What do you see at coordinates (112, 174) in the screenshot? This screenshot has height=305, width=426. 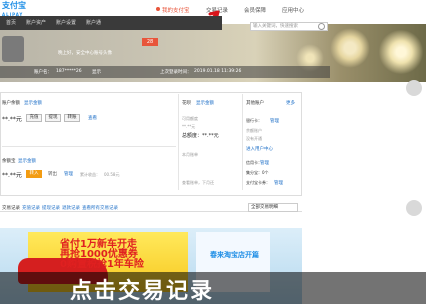 I see `yuebao-income-value: 00.58元` at bounding box center [112, 174].